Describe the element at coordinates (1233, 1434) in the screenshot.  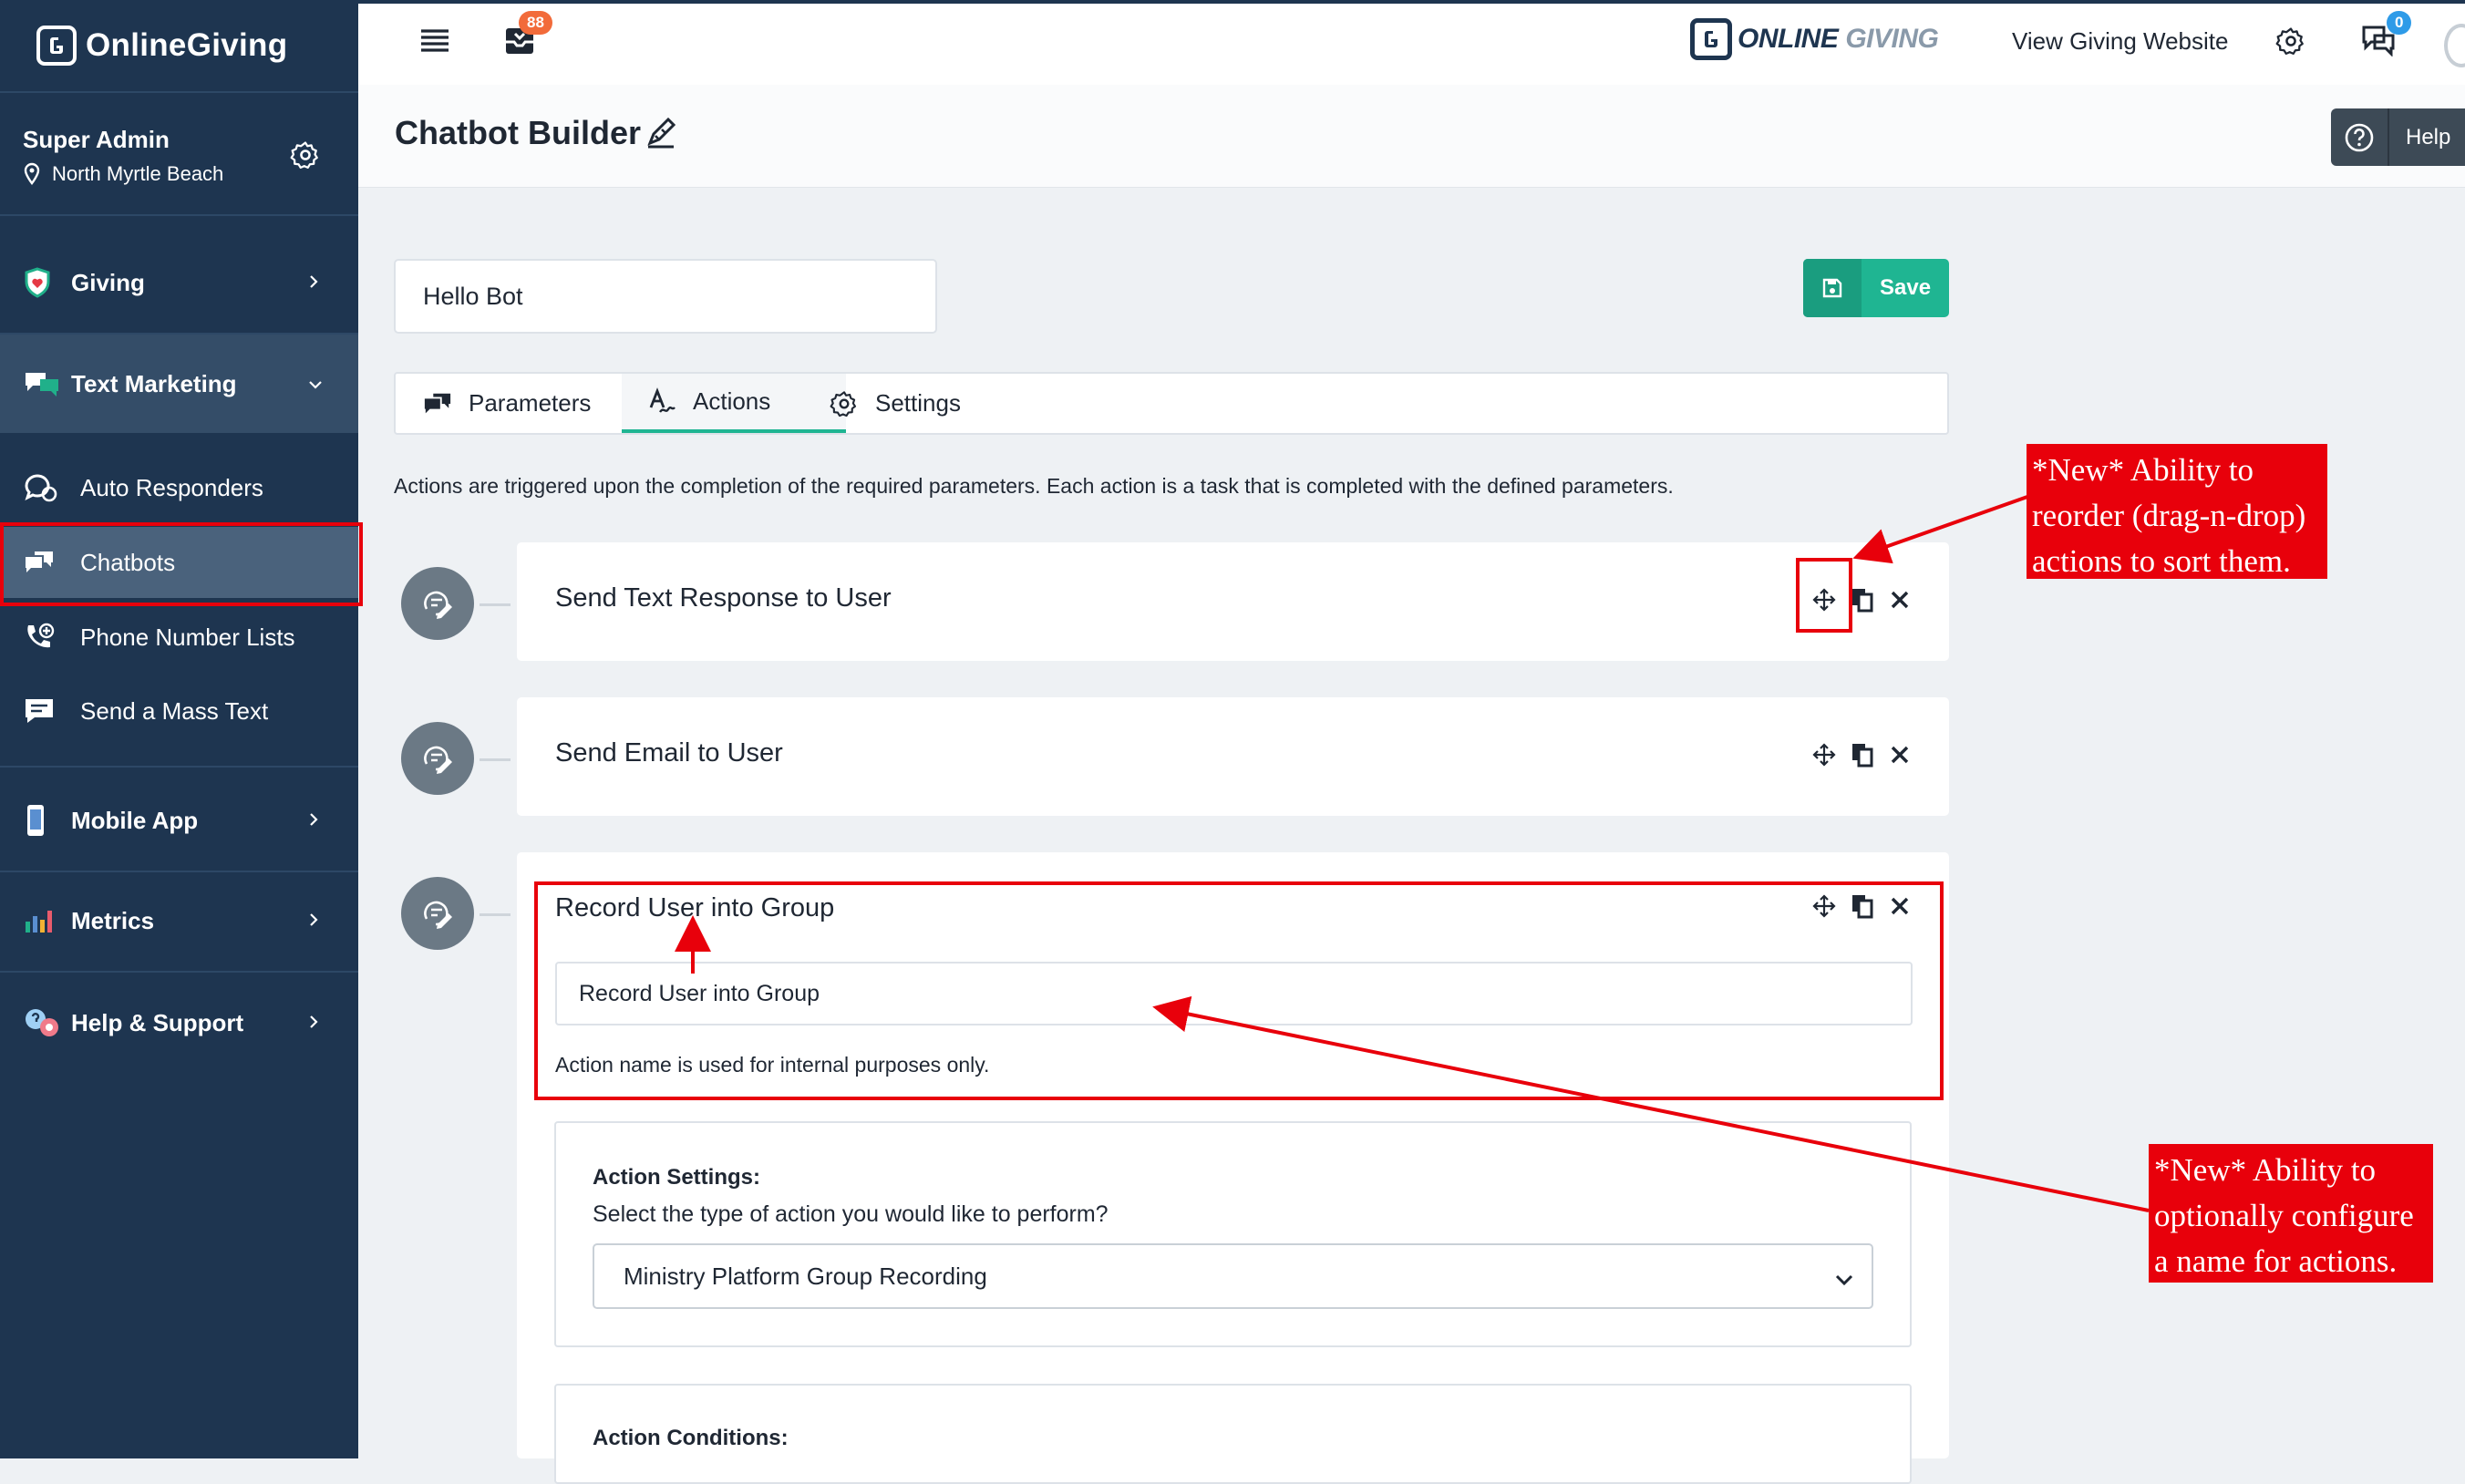
I see `action-conditions-panel: Action Conditions:` at that location.